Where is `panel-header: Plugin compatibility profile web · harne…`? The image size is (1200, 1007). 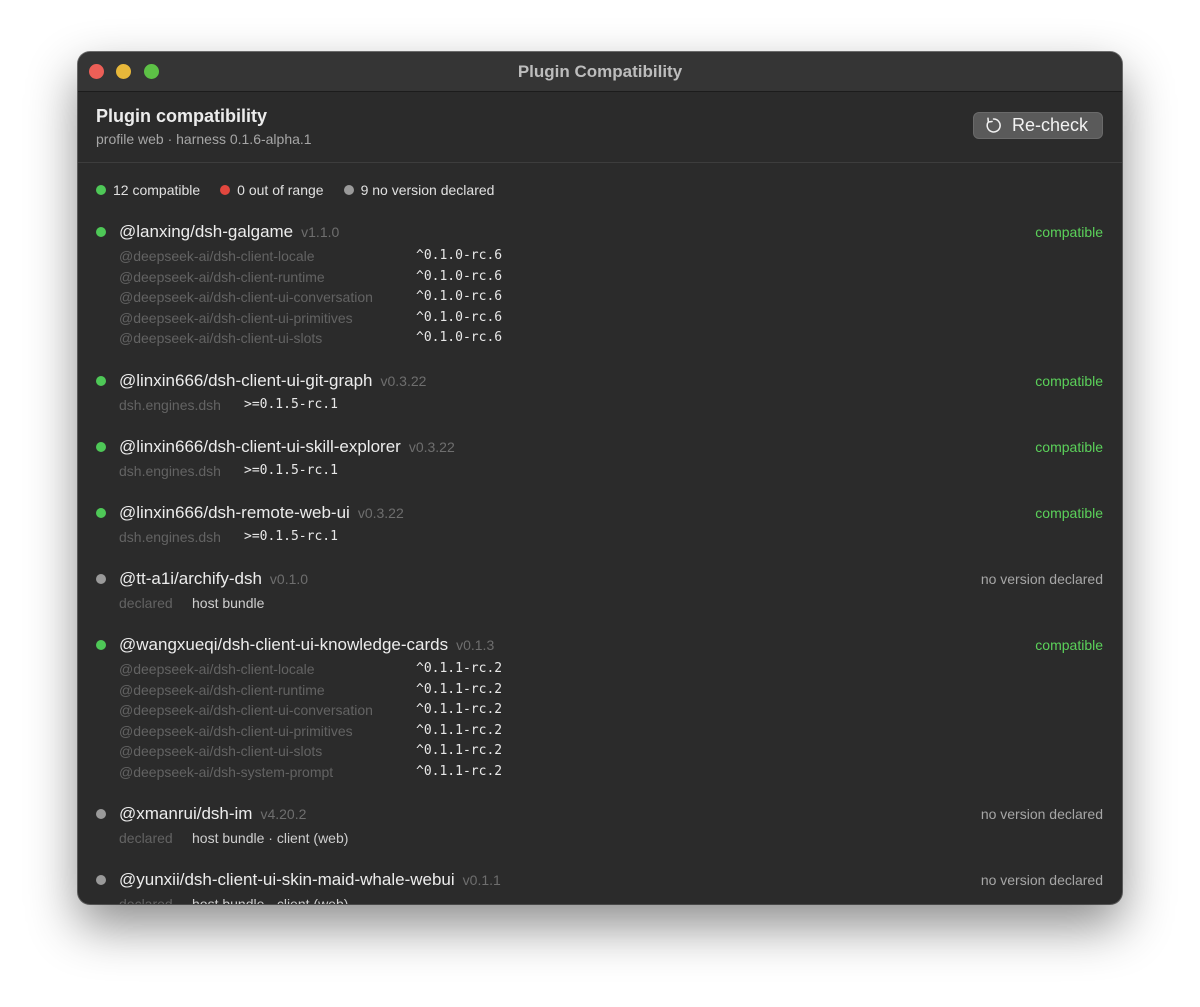
panel-header: Plugin compatibility profile web · harne… is located at coordinates (600, 127).